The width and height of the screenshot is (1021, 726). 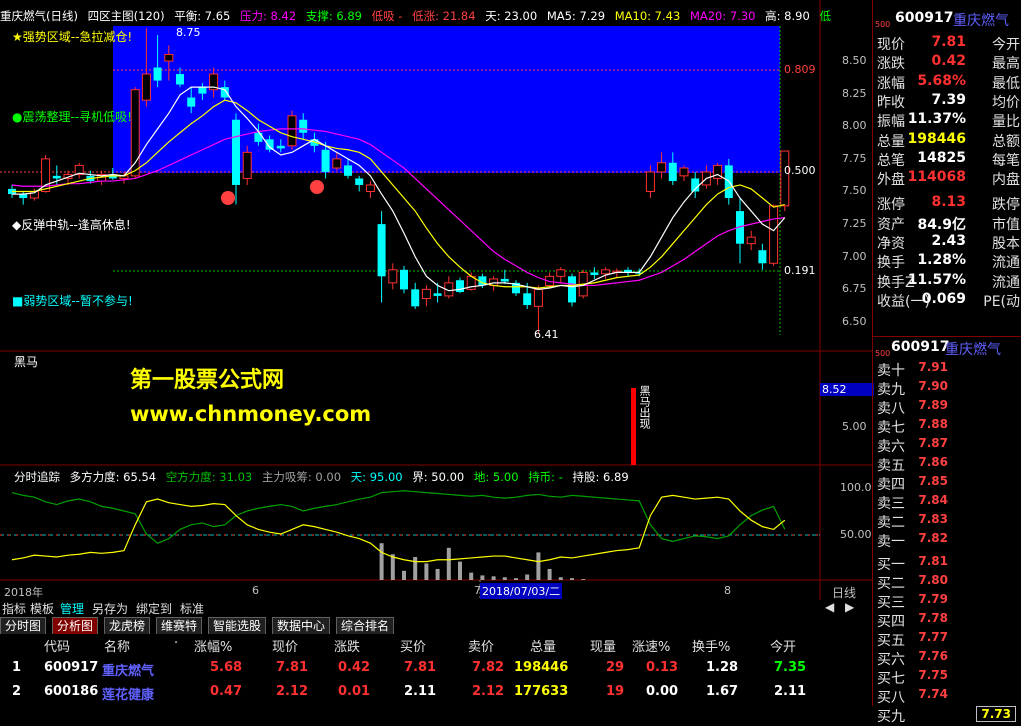 I want to click on tab-longhubang: 龙虎榜, so click(x=127, y=625).